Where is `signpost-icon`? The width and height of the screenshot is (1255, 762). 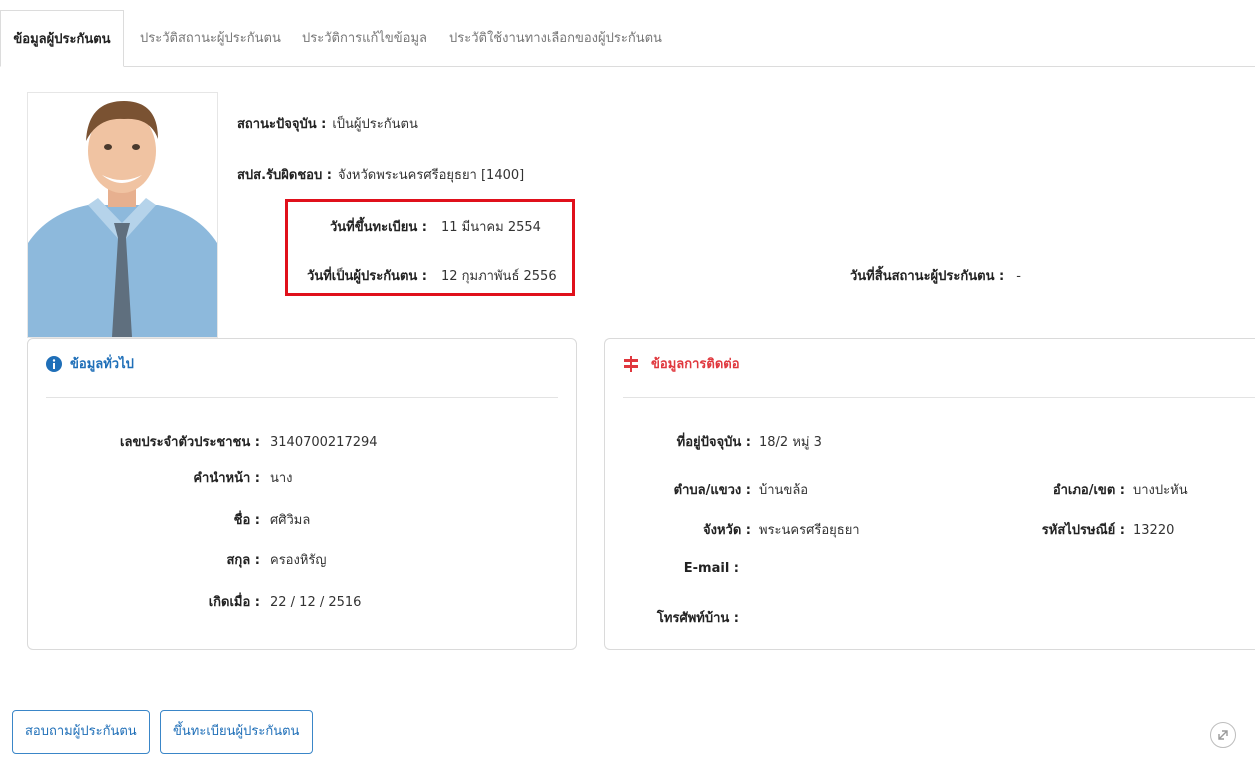 signpost-icon is located at coordinates (631, 363).